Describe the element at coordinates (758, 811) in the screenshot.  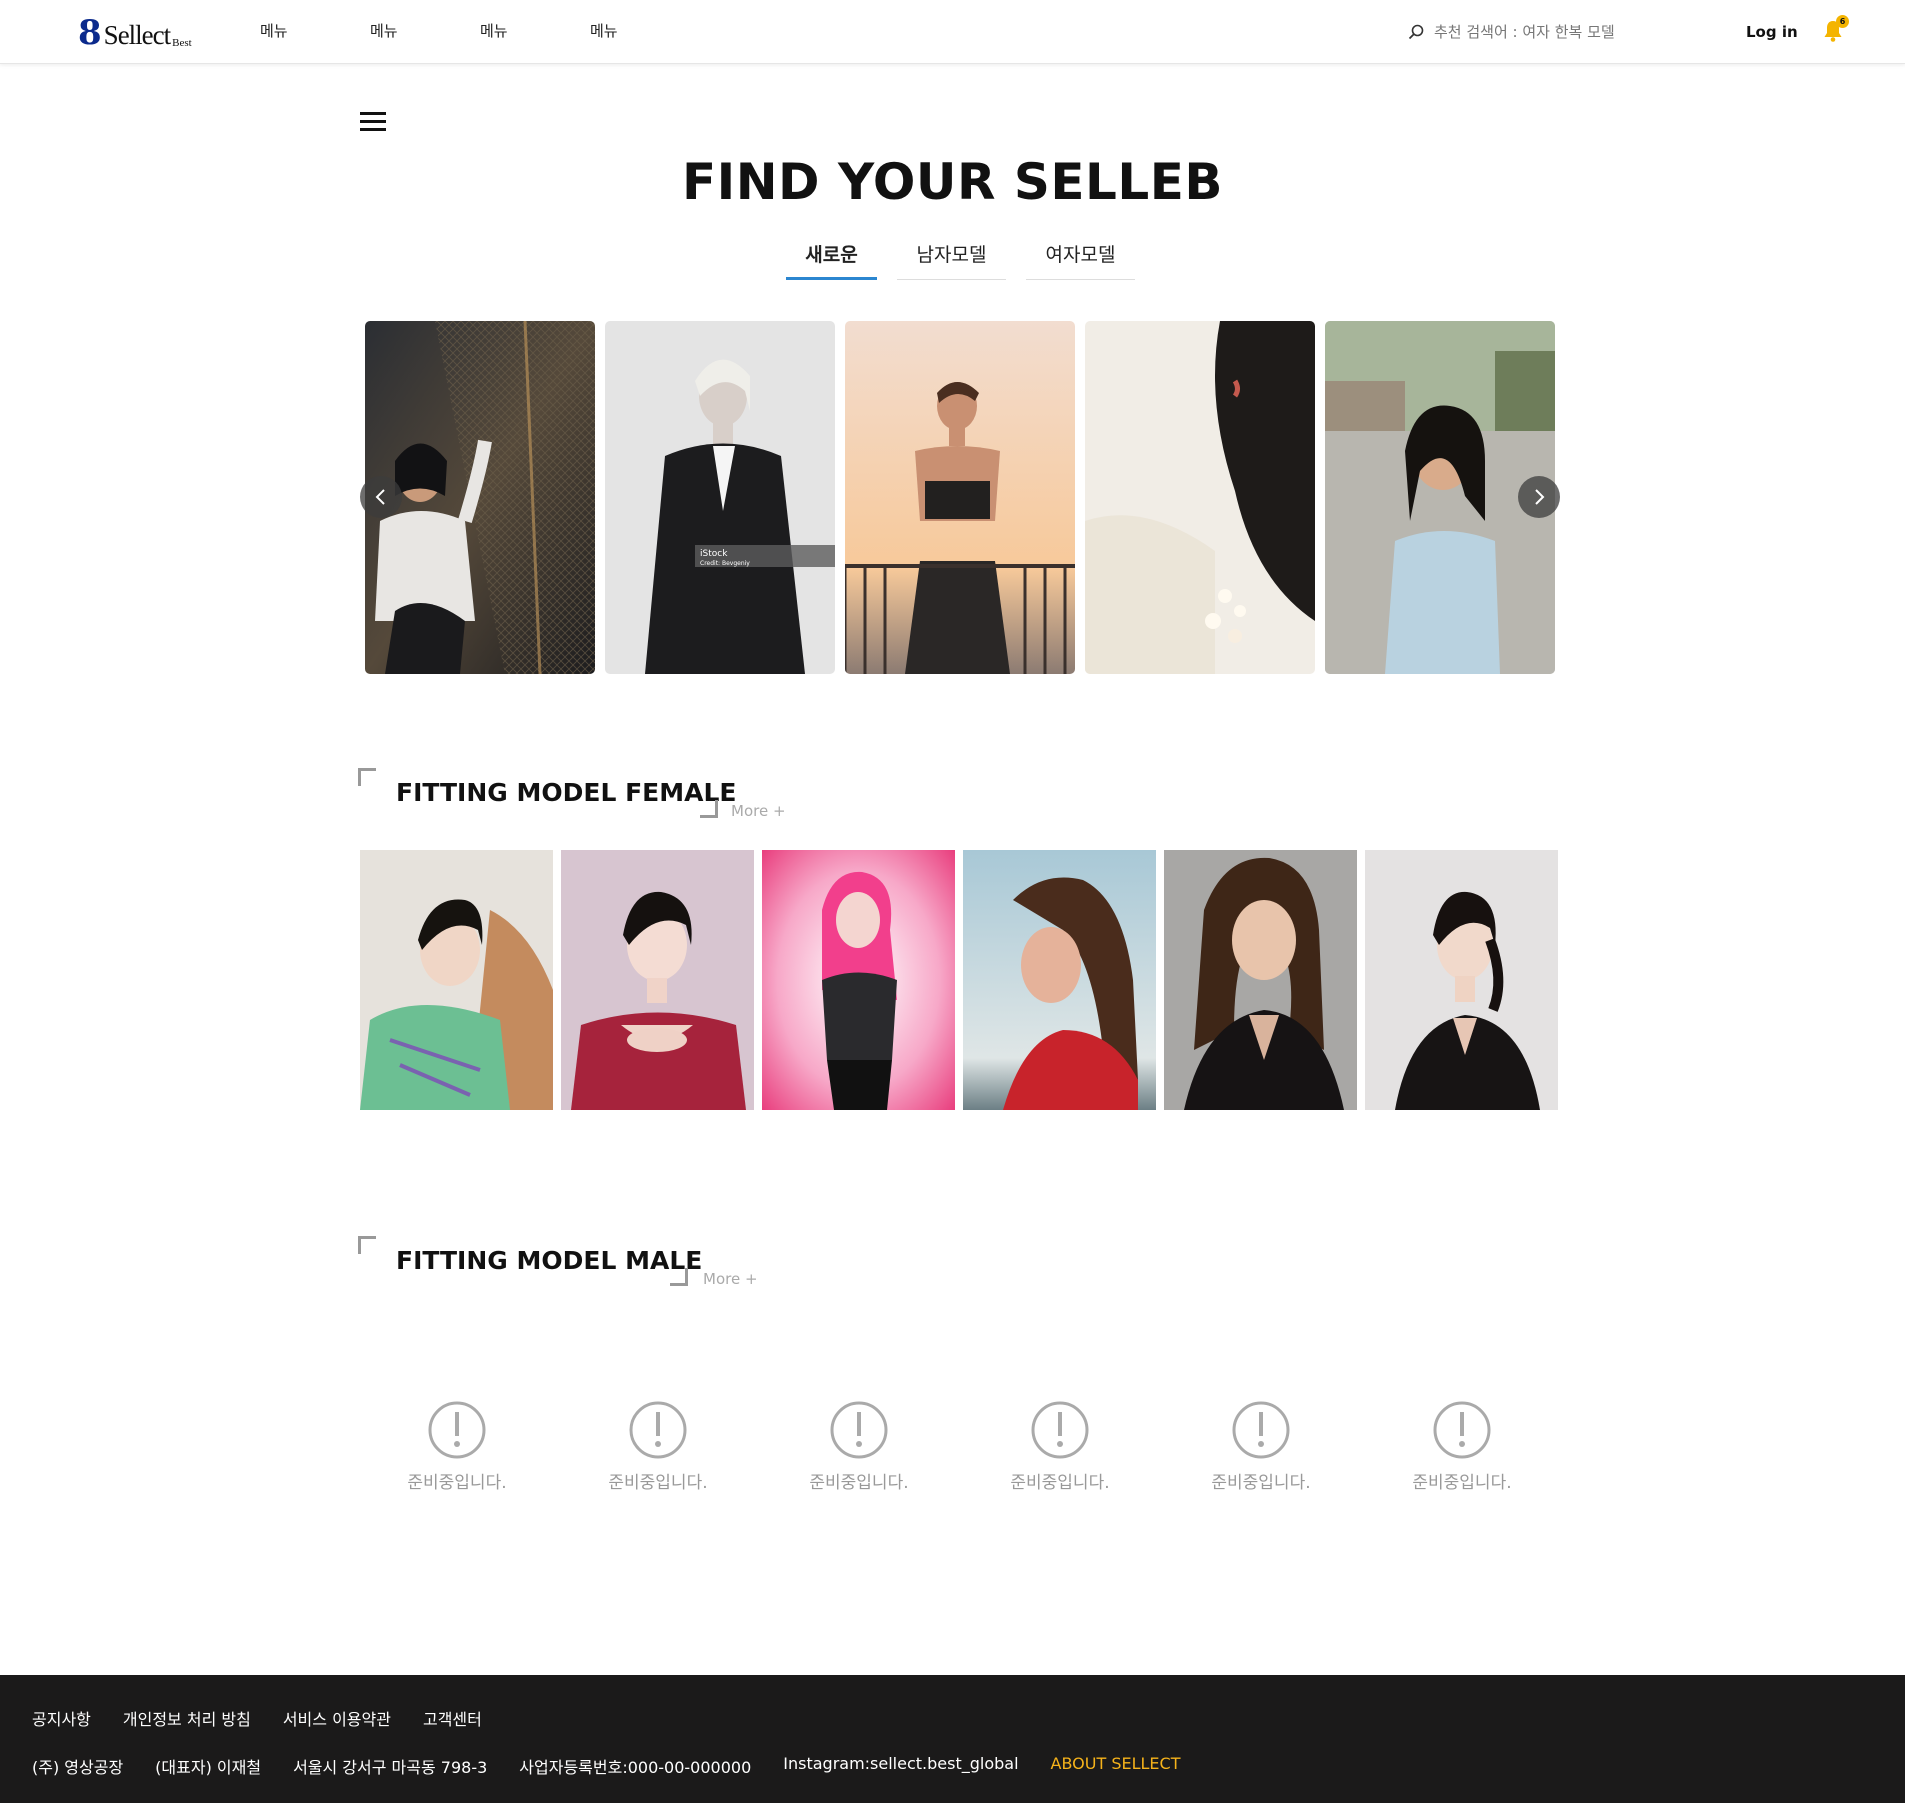
I see `female-more-link: More +` at that location.